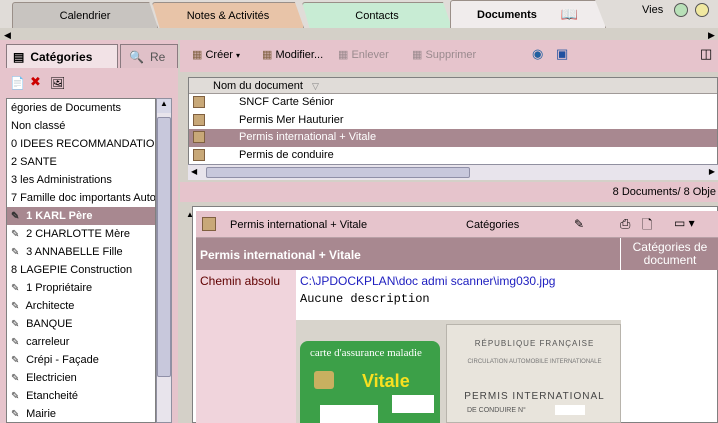 This screenshot has width=718, height=423. What do you see at coordinates (81, 413) in the screenshot?
I see `tree-item: ✎ Mairie` at bounding box center [81, 413].